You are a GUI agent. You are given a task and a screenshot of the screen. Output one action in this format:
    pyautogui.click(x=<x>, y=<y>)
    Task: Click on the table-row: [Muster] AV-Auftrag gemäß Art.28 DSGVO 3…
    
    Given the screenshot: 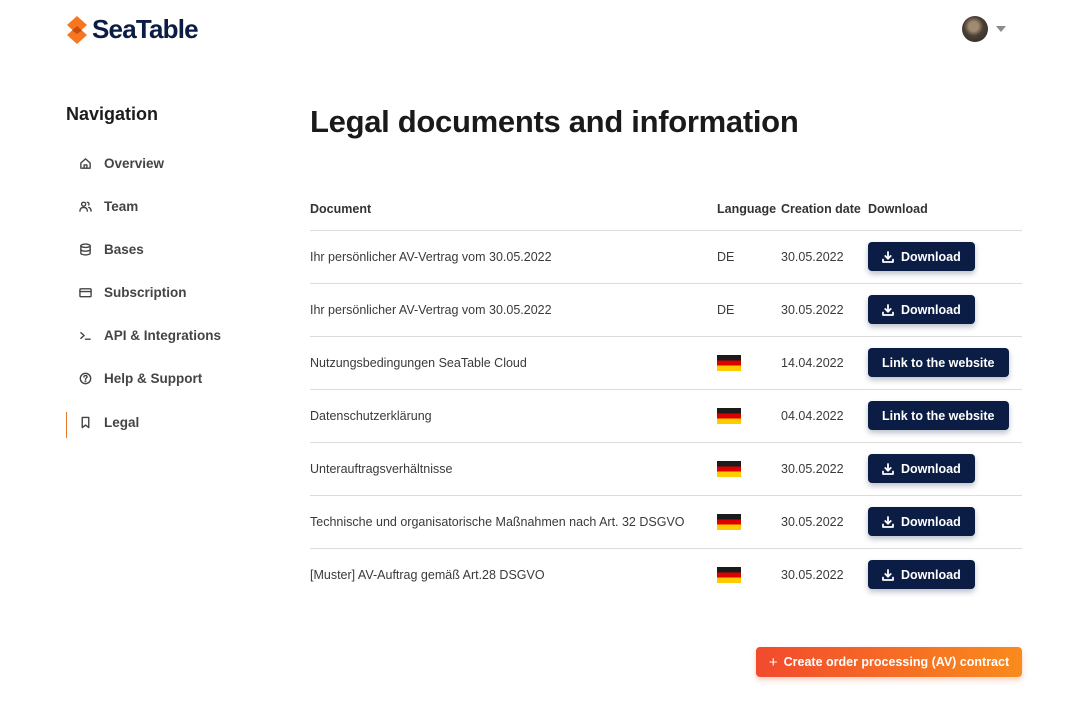 What is the action you would take?
    pyautogui.click(x=666, y=574)
    